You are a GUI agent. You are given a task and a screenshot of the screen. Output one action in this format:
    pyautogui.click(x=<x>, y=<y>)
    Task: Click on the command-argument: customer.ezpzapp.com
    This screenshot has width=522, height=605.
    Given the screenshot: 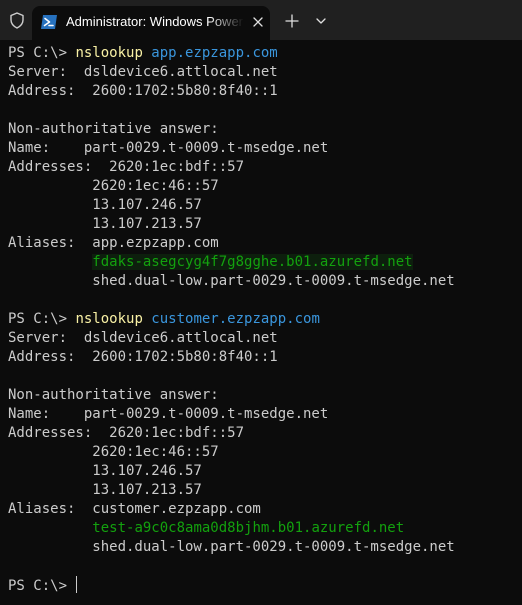 What is the action you would take?
    pyautogui.click(x=231, y=319)
    